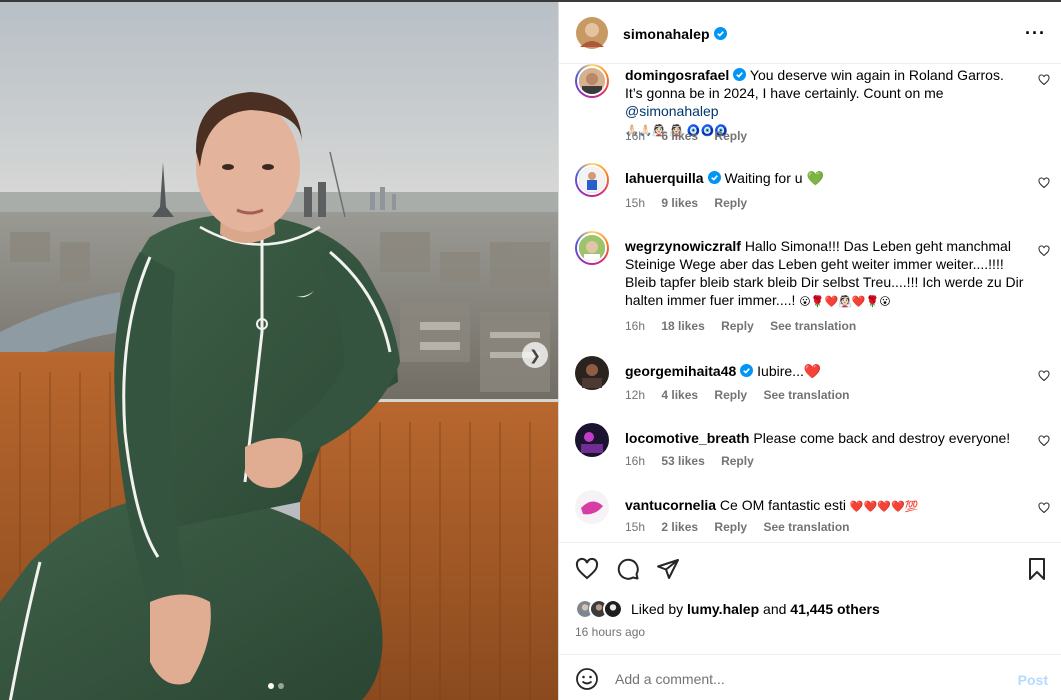  Describe the element at coordinates (810, 33) in the screenshot. I see `post-header: simonahalep ···` at that location.